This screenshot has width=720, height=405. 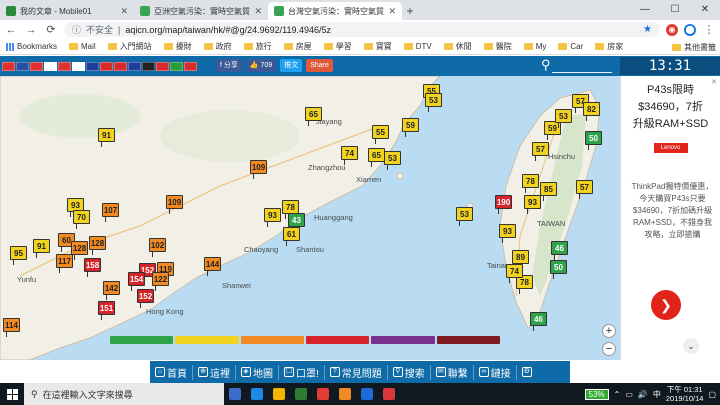 What do you see at coordinates (643, 394) in the screenshot?
I see `volume-icon: 🔊` at bounding box center [643, 394].